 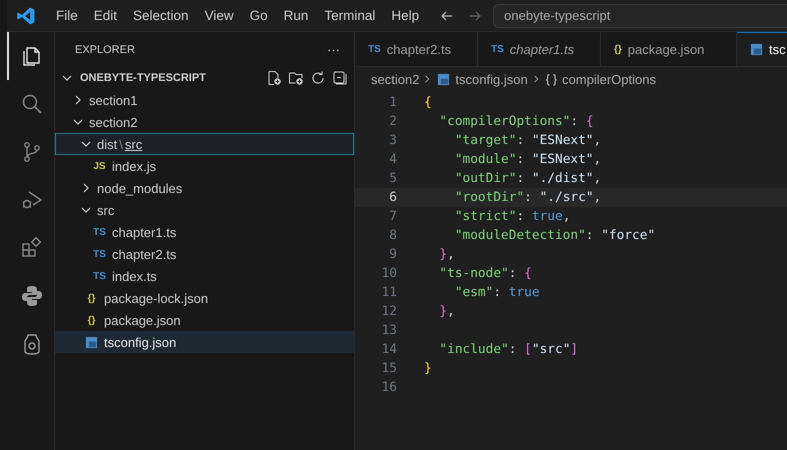 I want to click on code-line: }, so click(x=428, y=368).